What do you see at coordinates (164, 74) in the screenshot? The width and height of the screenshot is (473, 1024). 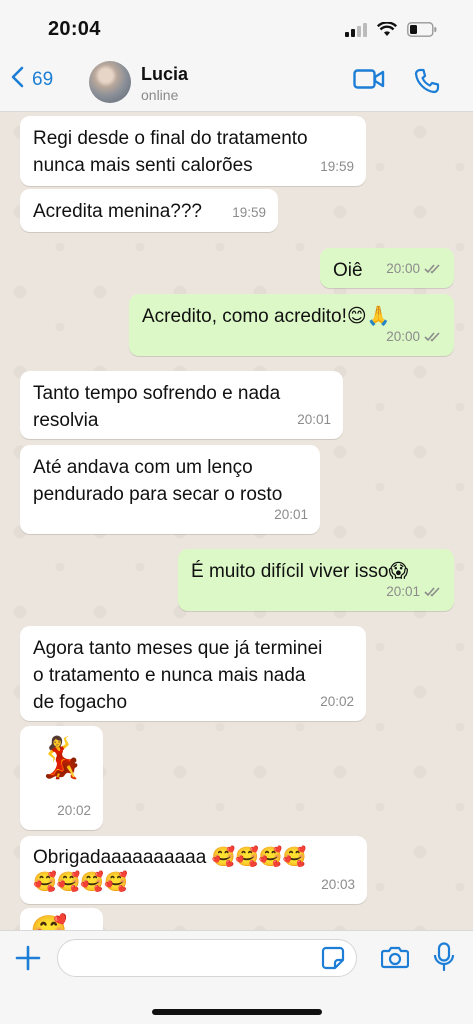 I see `contact-name: Lucia` at bounding box center [164, 74].